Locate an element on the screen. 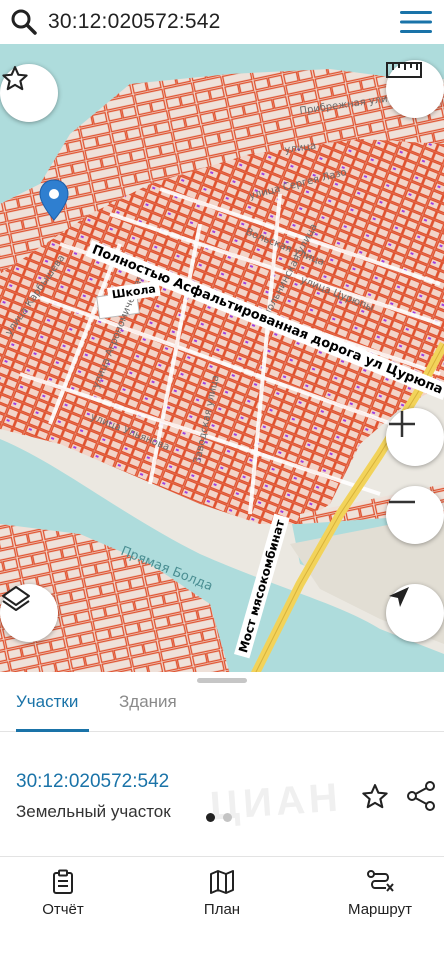  map-icon is located at coordinates (222, 882).